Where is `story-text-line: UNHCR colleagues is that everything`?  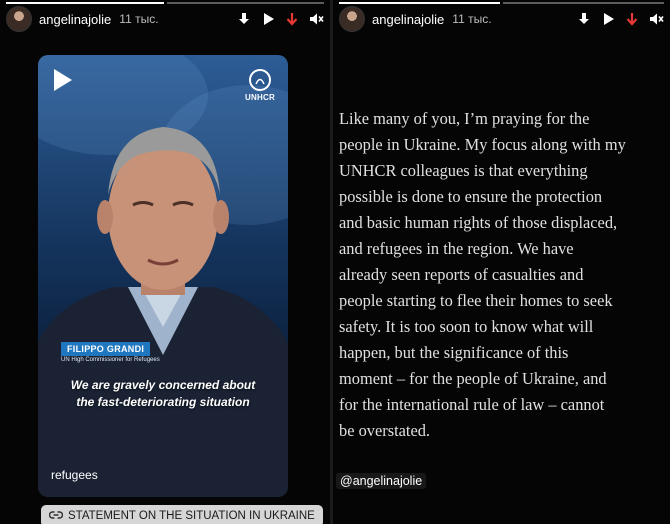 story-text-line: UNHCR colleagues is that everything is located at coordinates (463, 170).